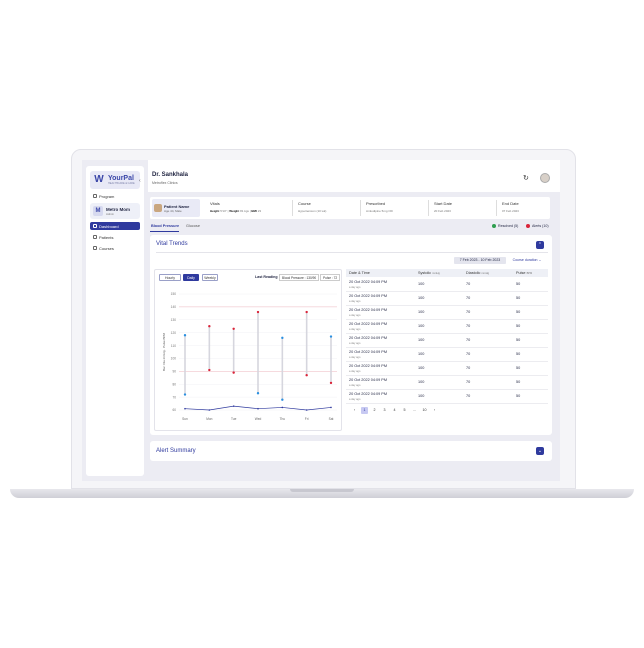  Describe the element at coordinates (364, 410) in the screenshot. I see `page-1: 1` at that location.